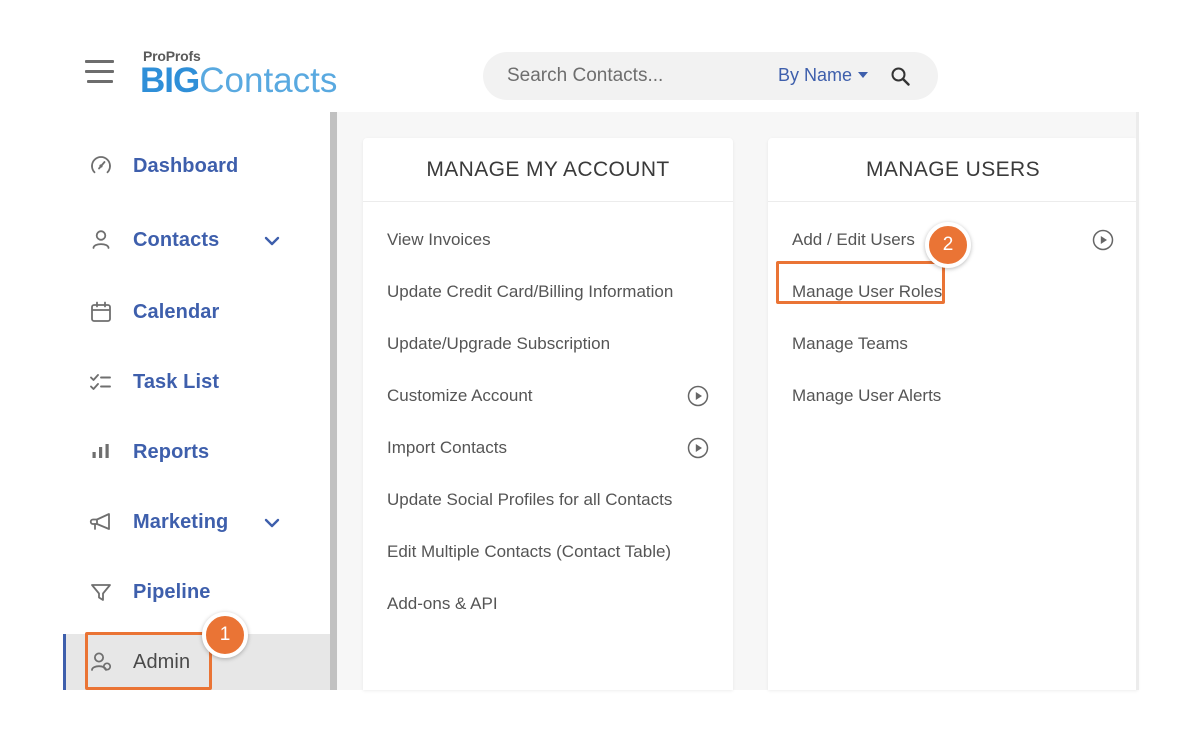  I want to click on list-item-label: Customize Account, so click(460, 395).